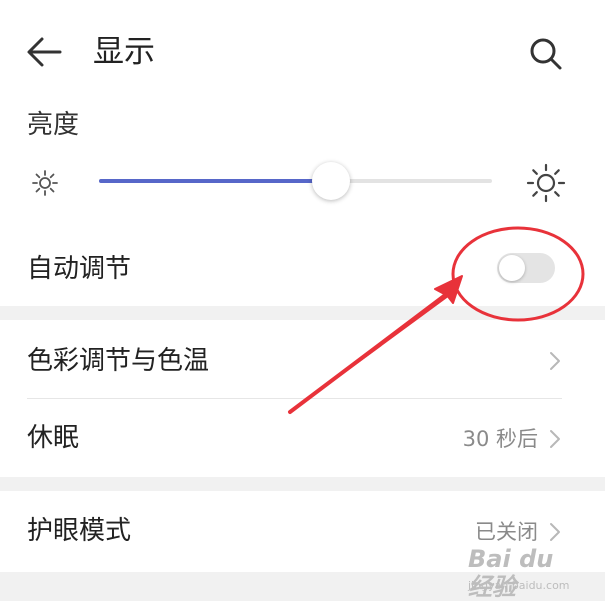  What do you see at coordinates (118, 361) in the screenshot?
I see `row-color-temperature-label: 色彩调节与色温` at bounding box center [118, 361].